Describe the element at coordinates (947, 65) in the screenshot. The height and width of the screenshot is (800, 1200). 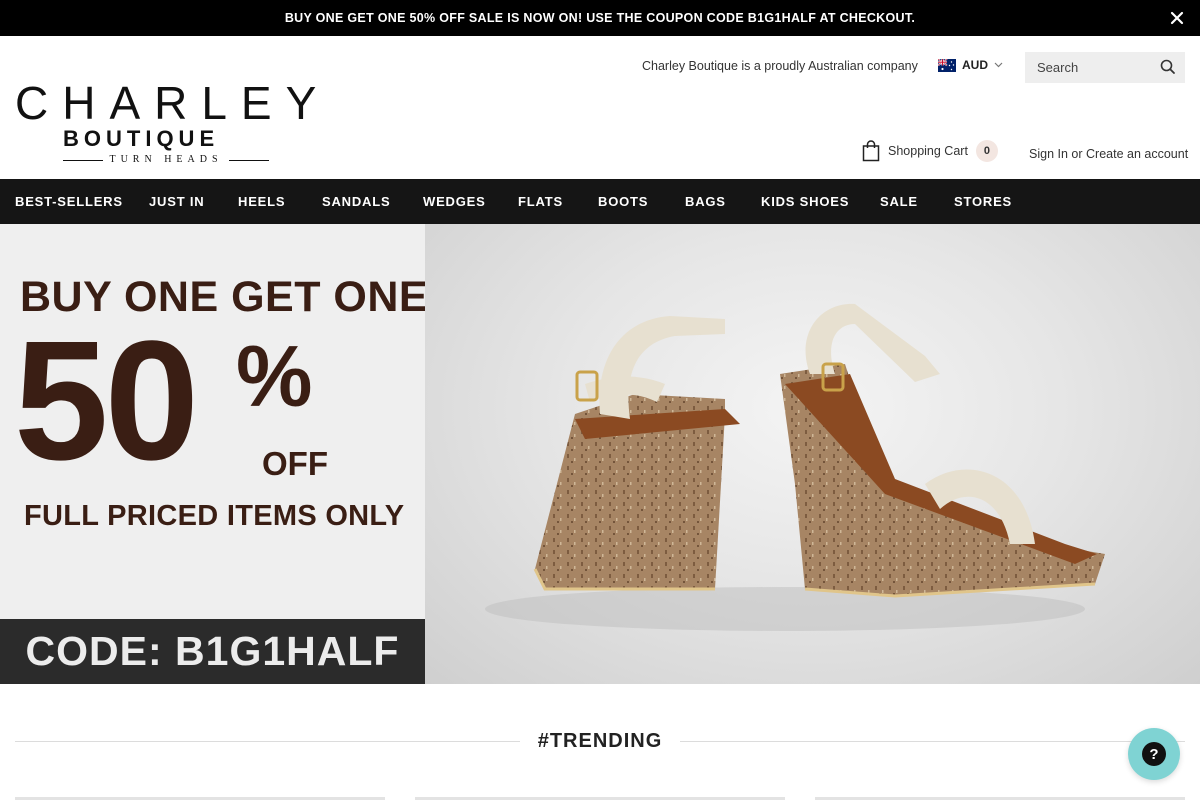
I see `australia-flag-icon` at that location.